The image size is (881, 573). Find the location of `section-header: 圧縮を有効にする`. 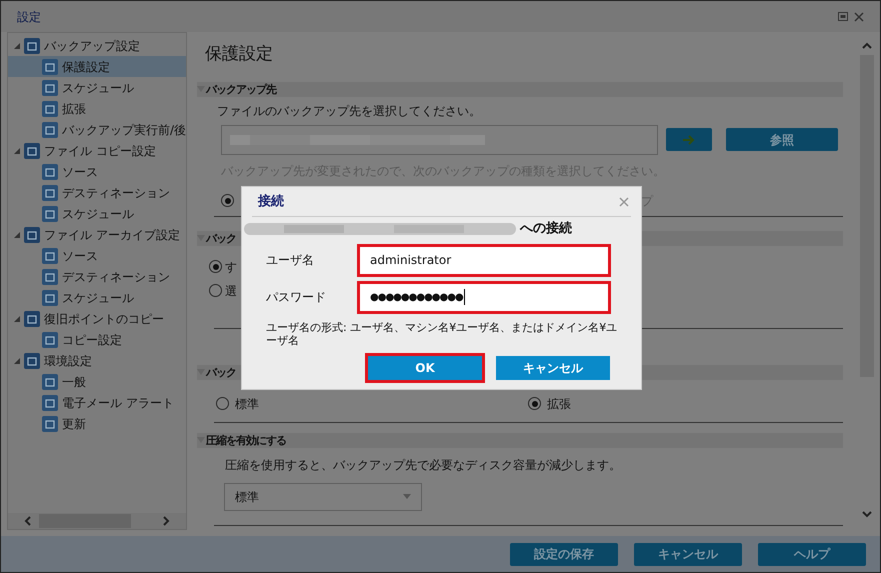

section-header: 圧縮を有効にする is located at coordinates (520, 440).